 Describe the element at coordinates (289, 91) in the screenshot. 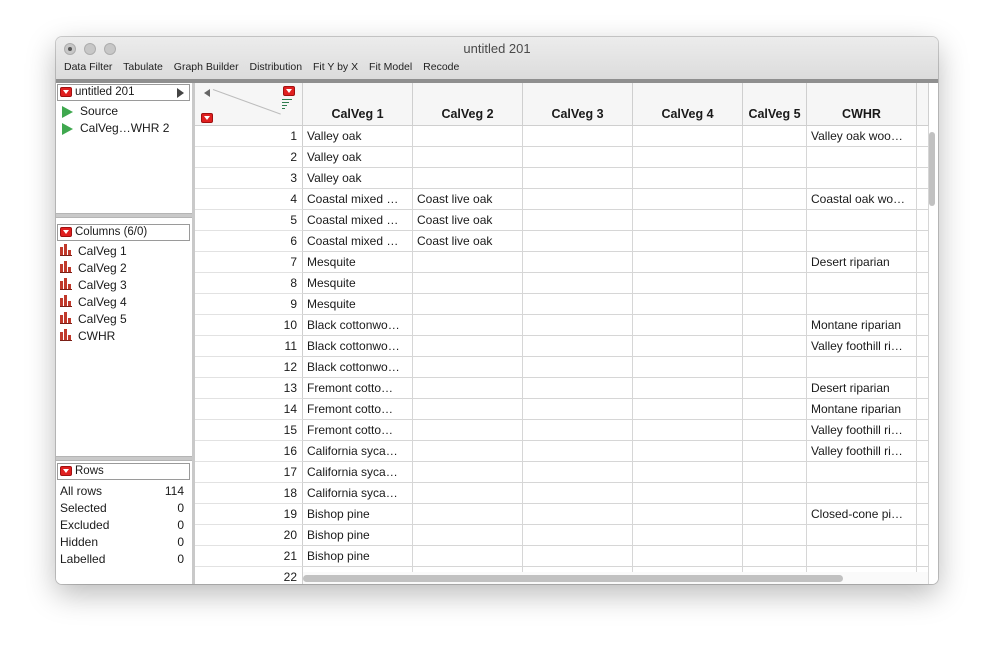

I see `columns-red-triangle-icon` at that location.